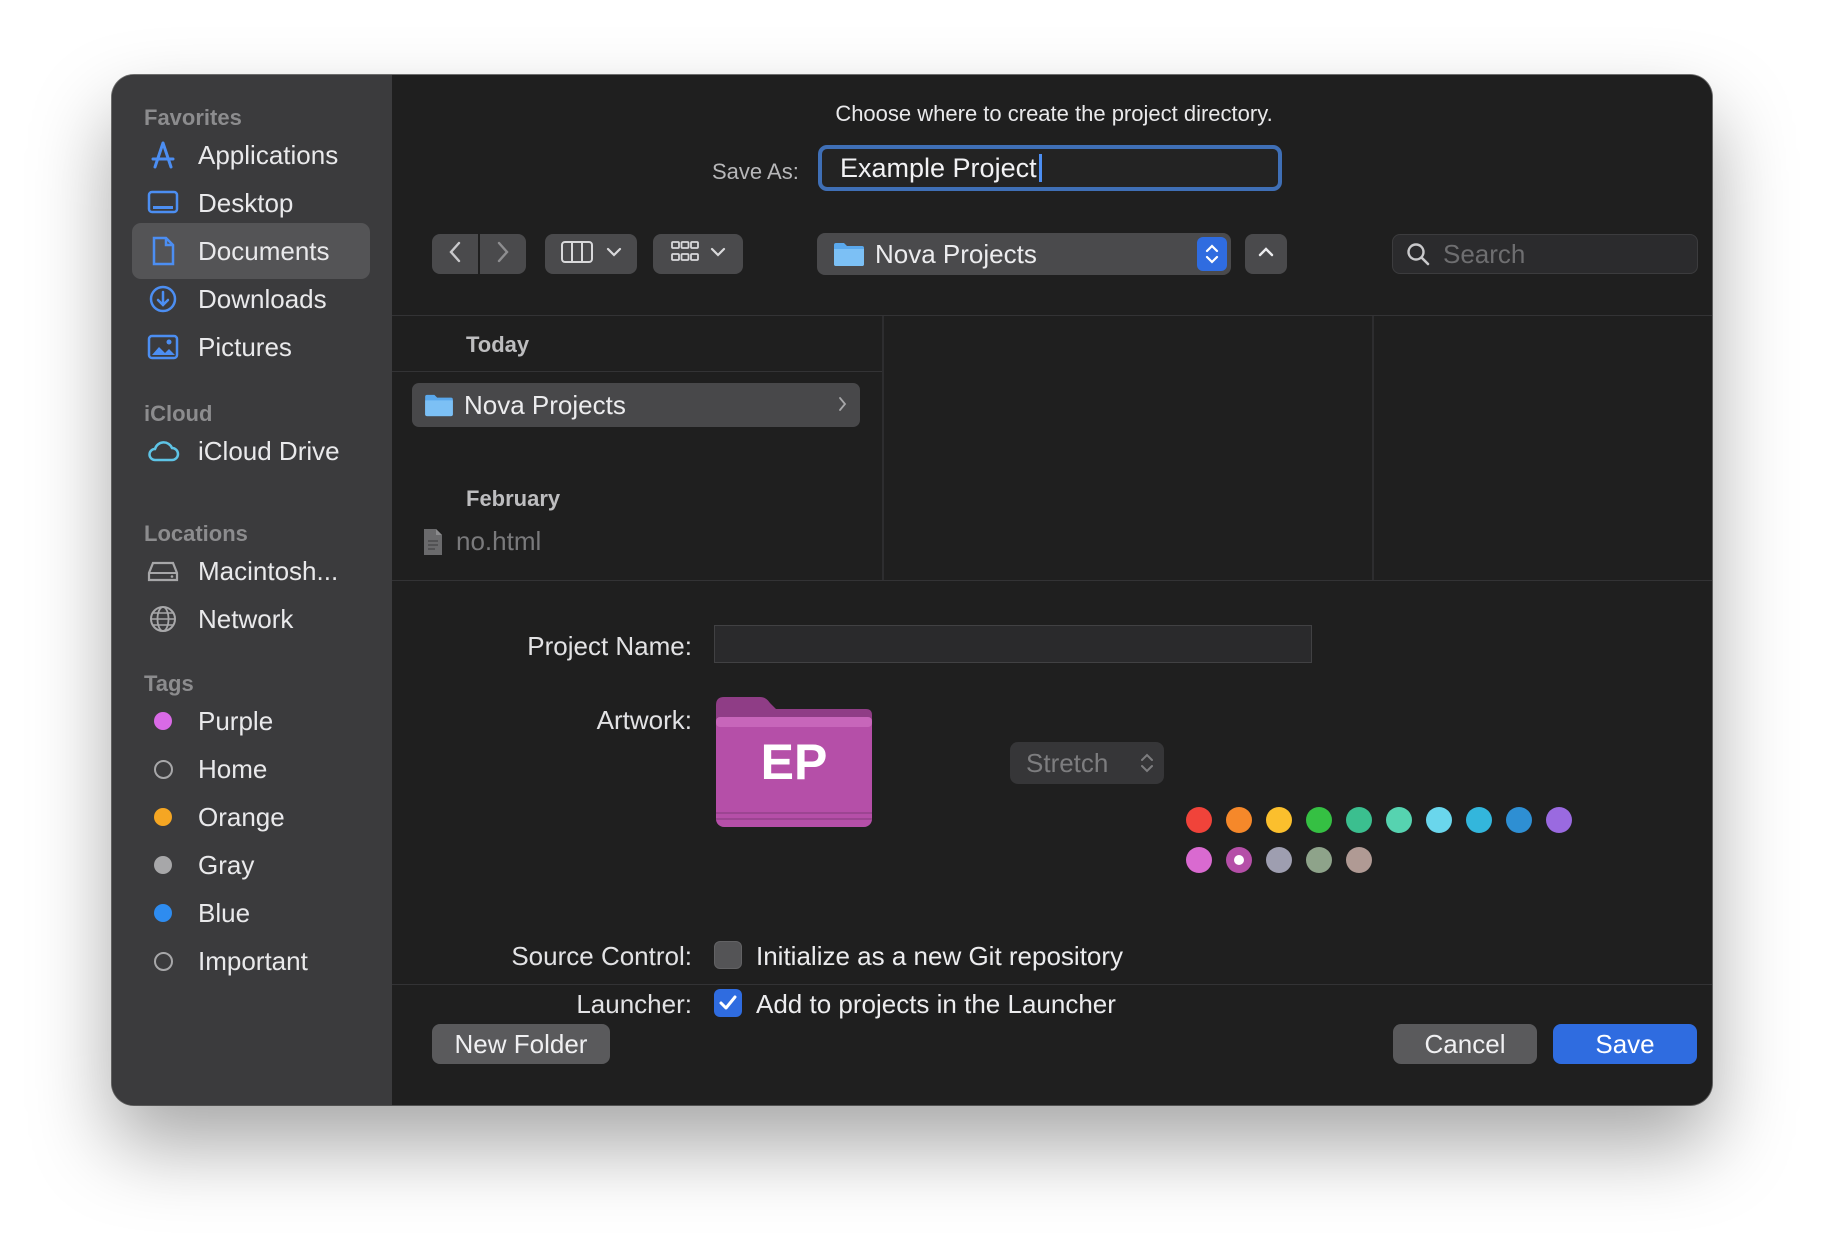  Describe the element at coordinates (163, 347) in the screenshot. I see `pictures-icon` at that location.